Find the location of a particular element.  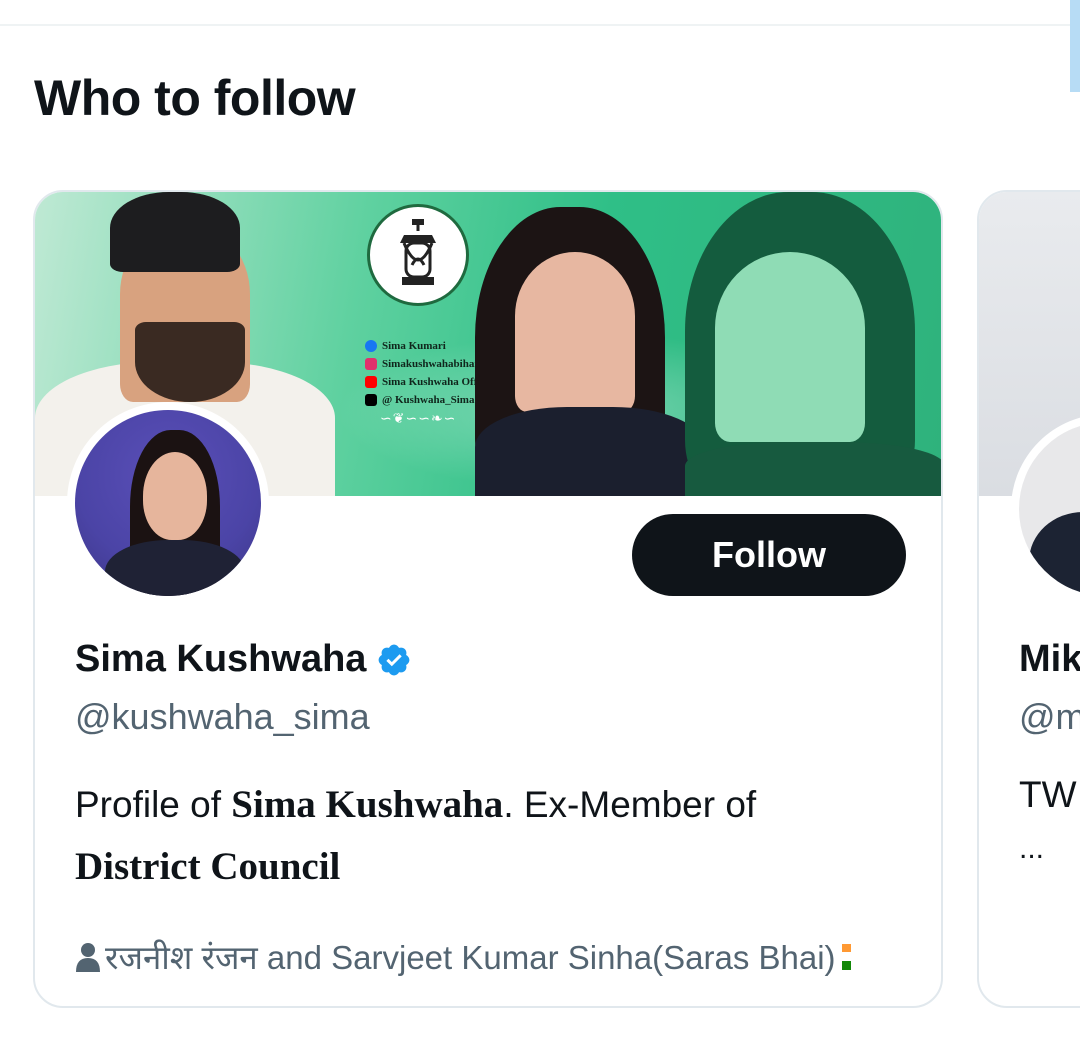

avatar-ring is located at coordinates (168, 503).